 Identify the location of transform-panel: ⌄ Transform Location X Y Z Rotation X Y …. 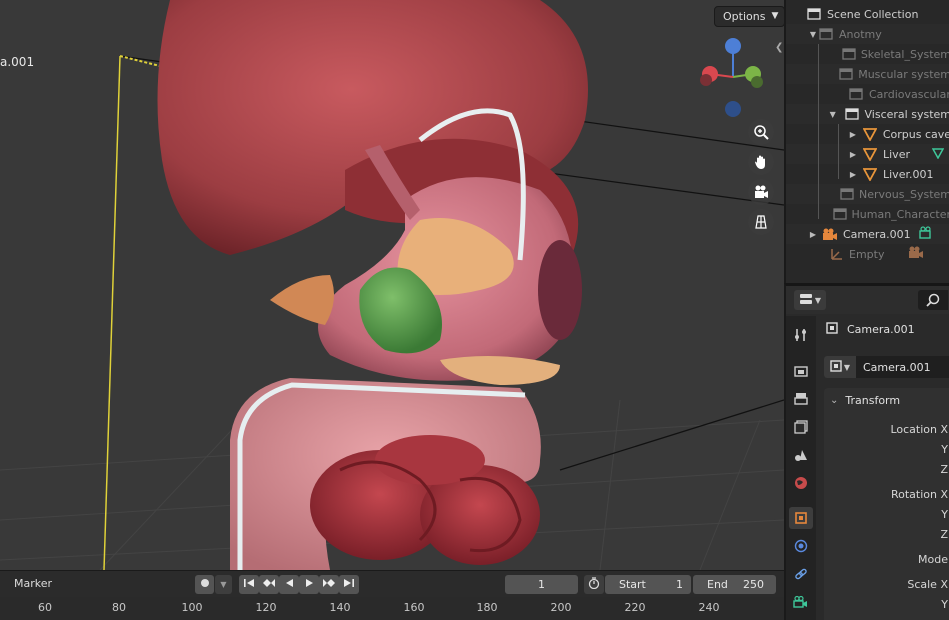
(886, 504).